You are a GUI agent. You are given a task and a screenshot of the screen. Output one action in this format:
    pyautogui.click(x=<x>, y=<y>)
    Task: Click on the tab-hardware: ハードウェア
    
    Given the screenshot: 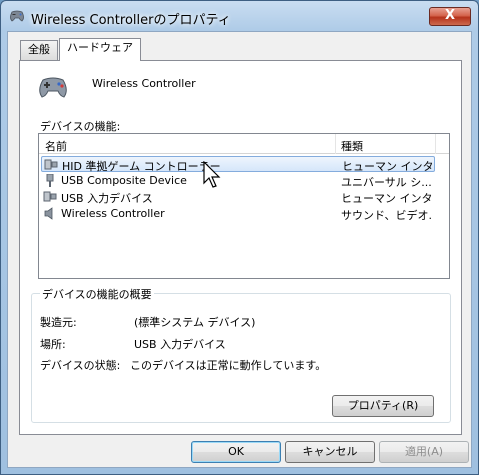 What is the action you would take?
    pyautogui.click(x=100, y=49)
    